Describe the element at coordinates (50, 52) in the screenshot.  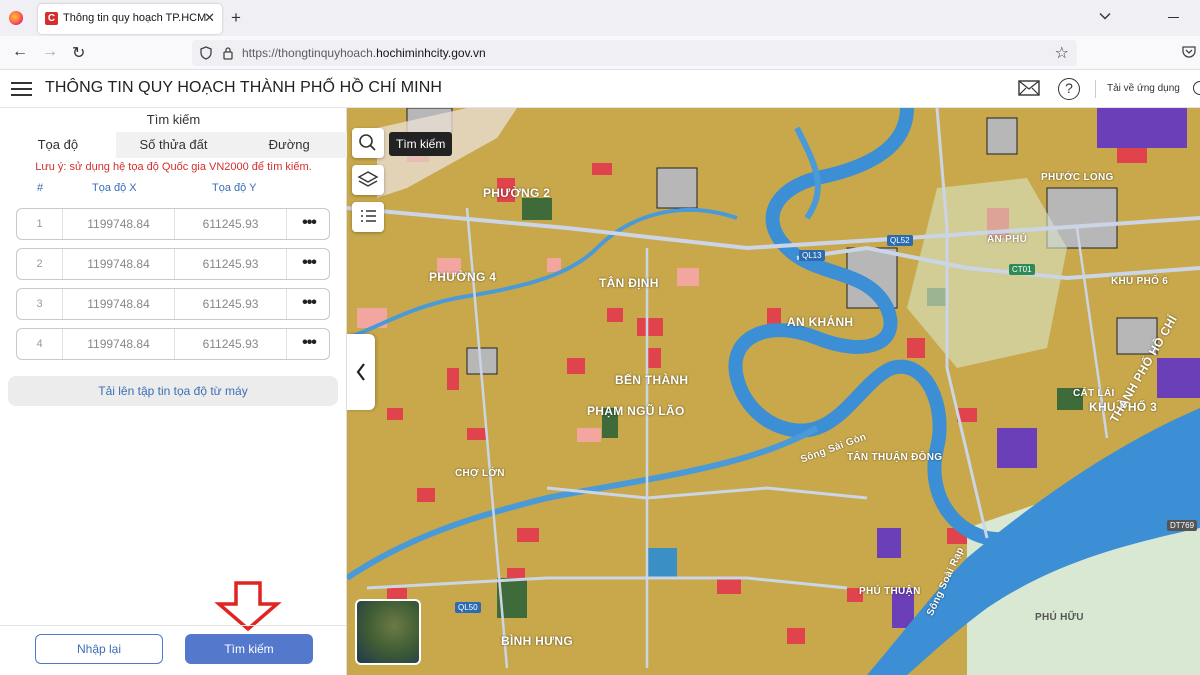
I see `forward-arrow-icon: →` at that location.